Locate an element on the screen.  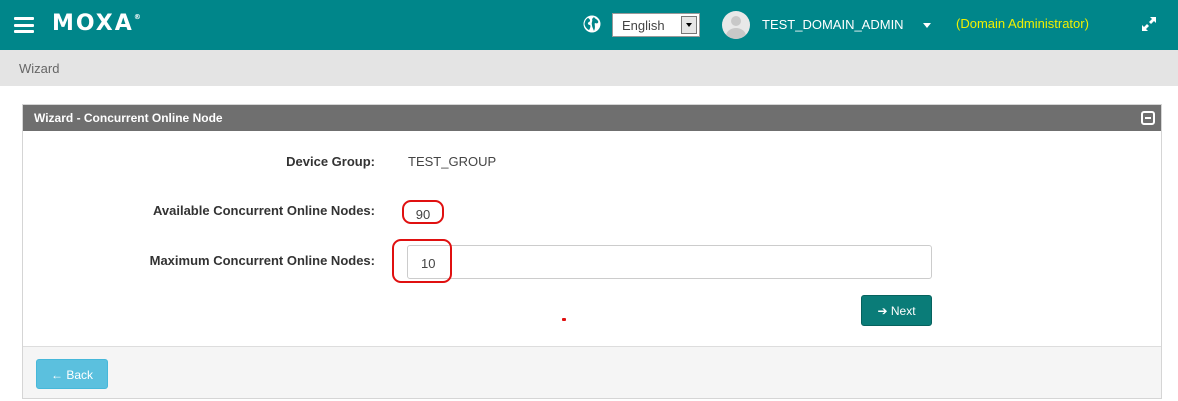
user-role: (Domain Administrator) is located at coordinates (1022, 23).